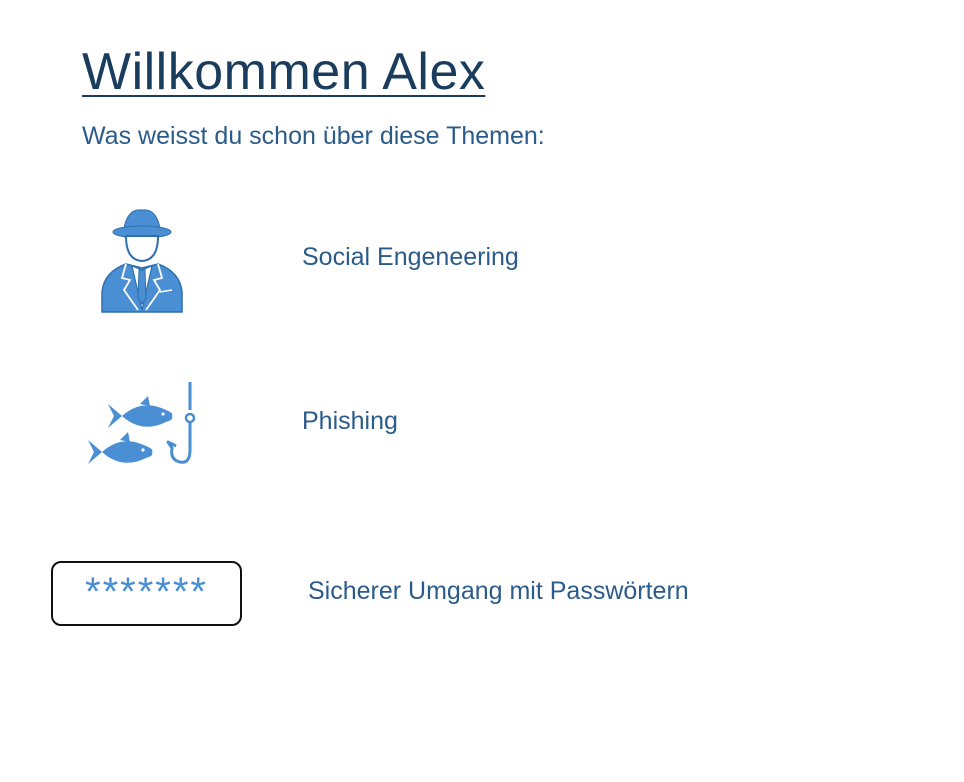  What do you see at coordinates (350, 421) in the screenshot?
I see `topic-label-phishing: Phishing` at bounding box center [350, 421].